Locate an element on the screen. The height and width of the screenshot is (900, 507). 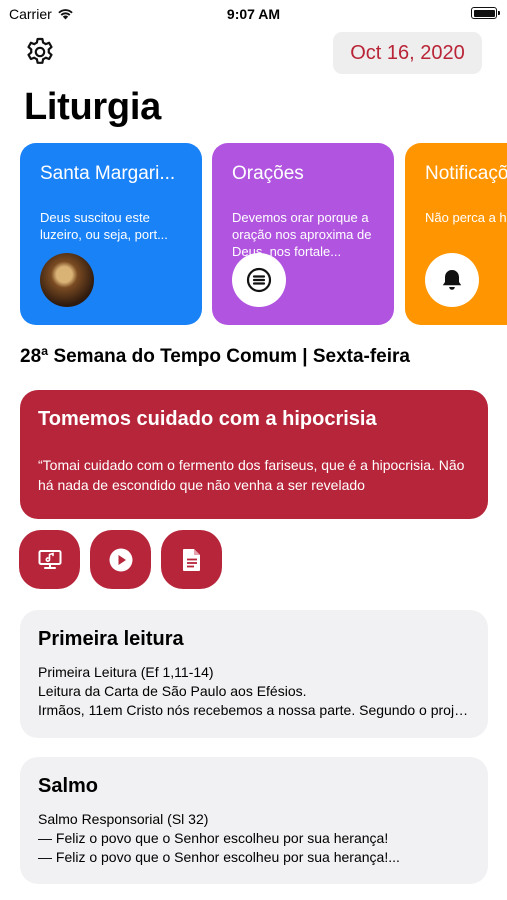
document-icon is located at coordinates (191, 559).